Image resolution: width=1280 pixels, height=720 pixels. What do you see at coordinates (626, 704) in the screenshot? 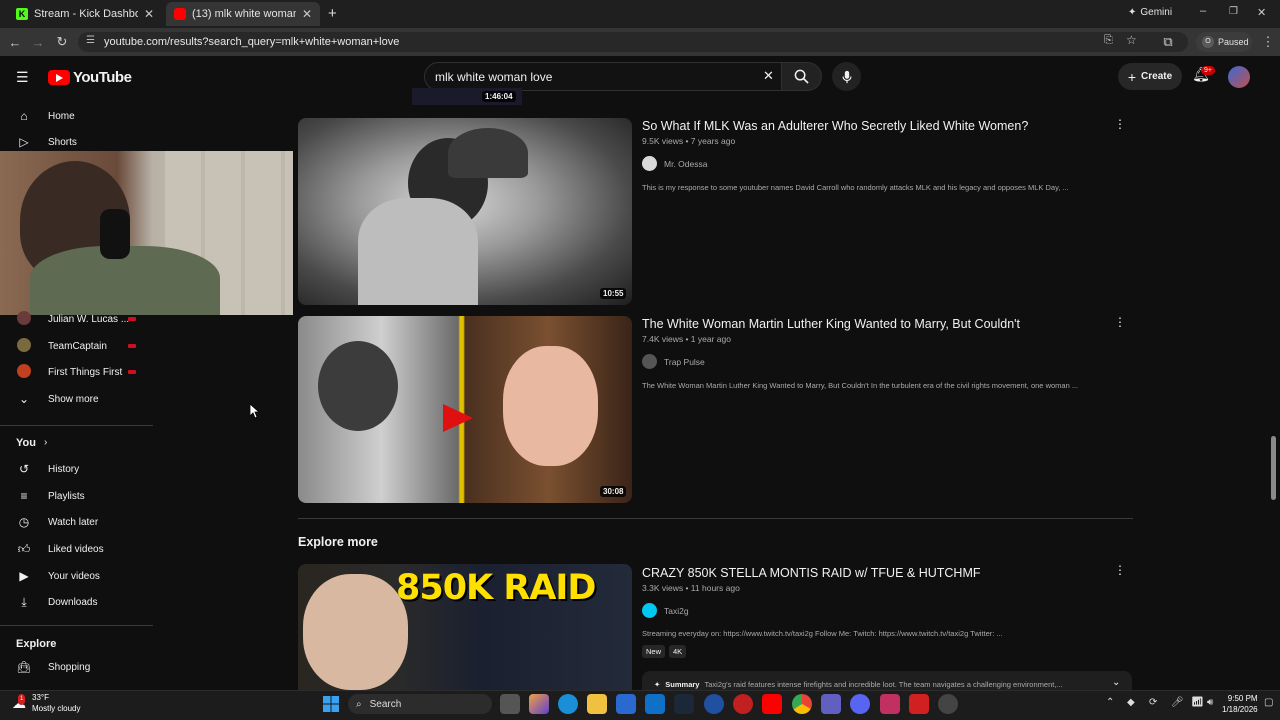
I see `microsoft-store-icon` at bounding box center [626, 704].